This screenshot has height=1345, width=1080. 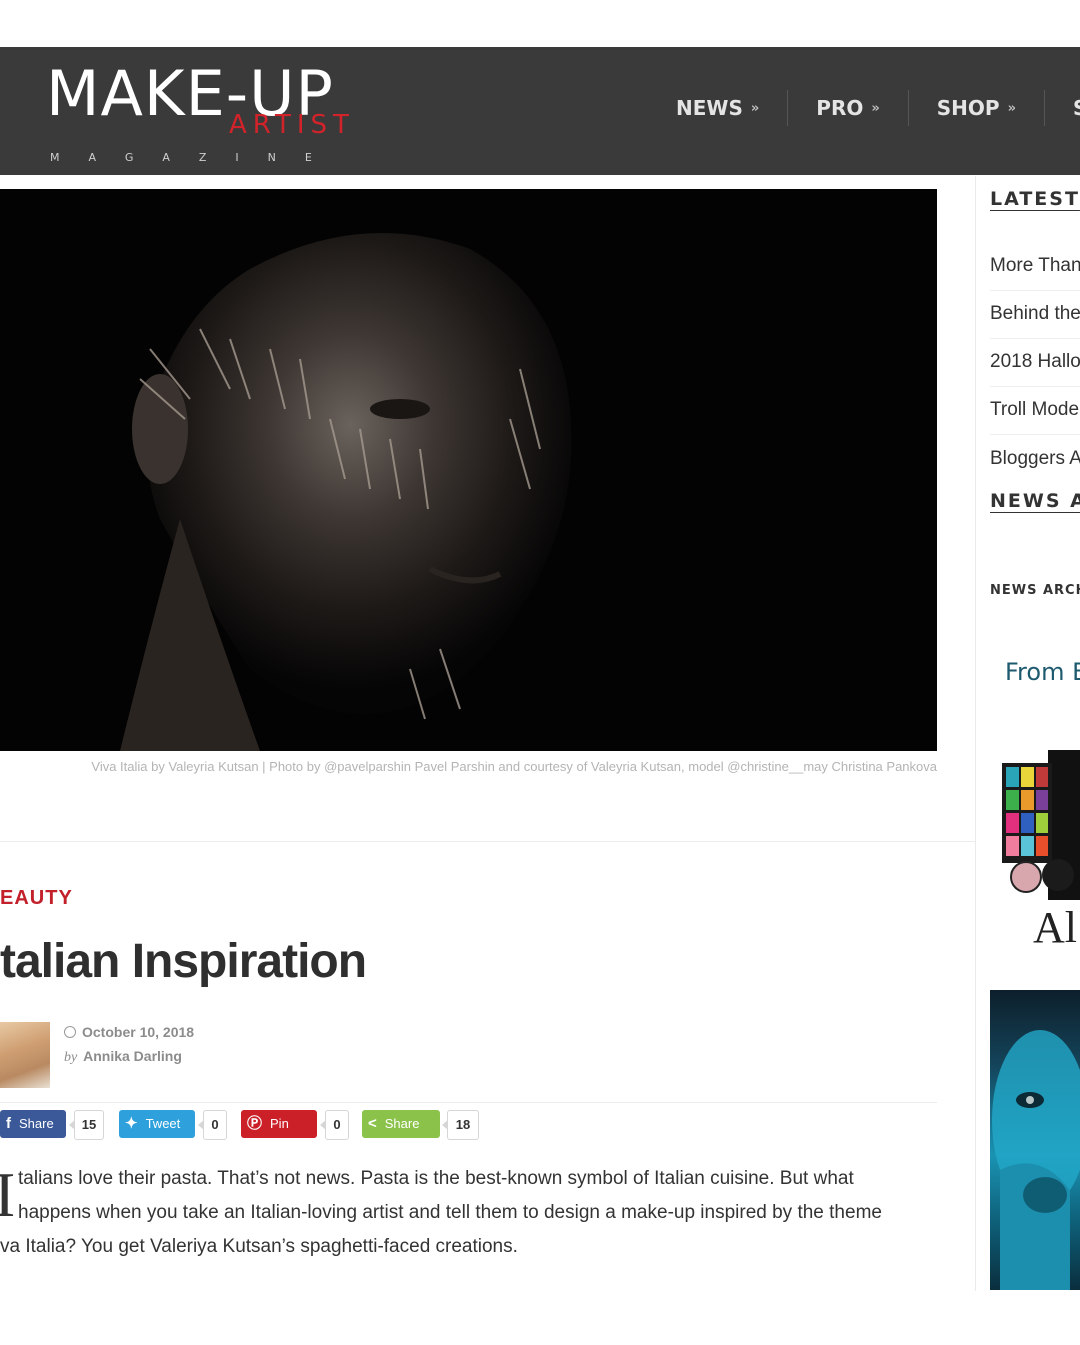 I want to click on twitter-icon: ✦, so click(x=131, y=1123).